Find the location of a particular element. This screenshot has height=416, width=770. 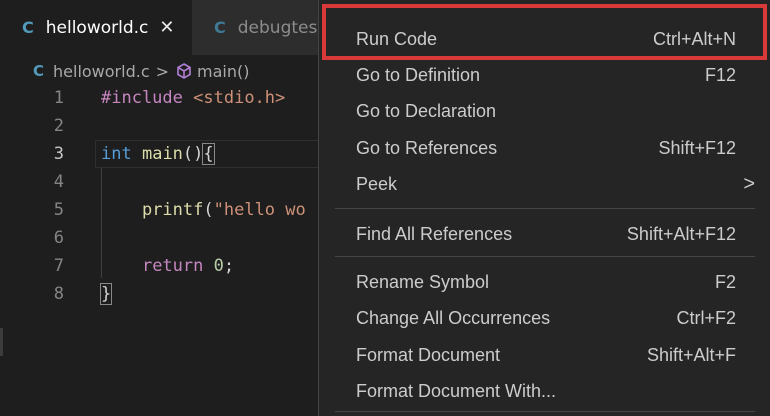

code-text: } is located at coordinates (106, 294).